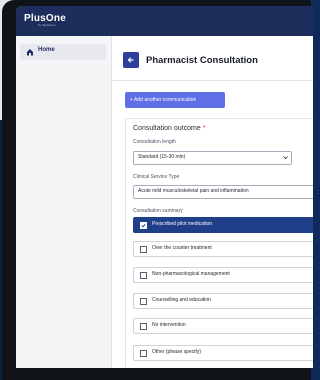 Image resolution: width=320 pixels, height=380 pixels. Describe the element at coordinates (47, 25) in the screenshot. I see `brand-subtitle: by Medicines` at that location.